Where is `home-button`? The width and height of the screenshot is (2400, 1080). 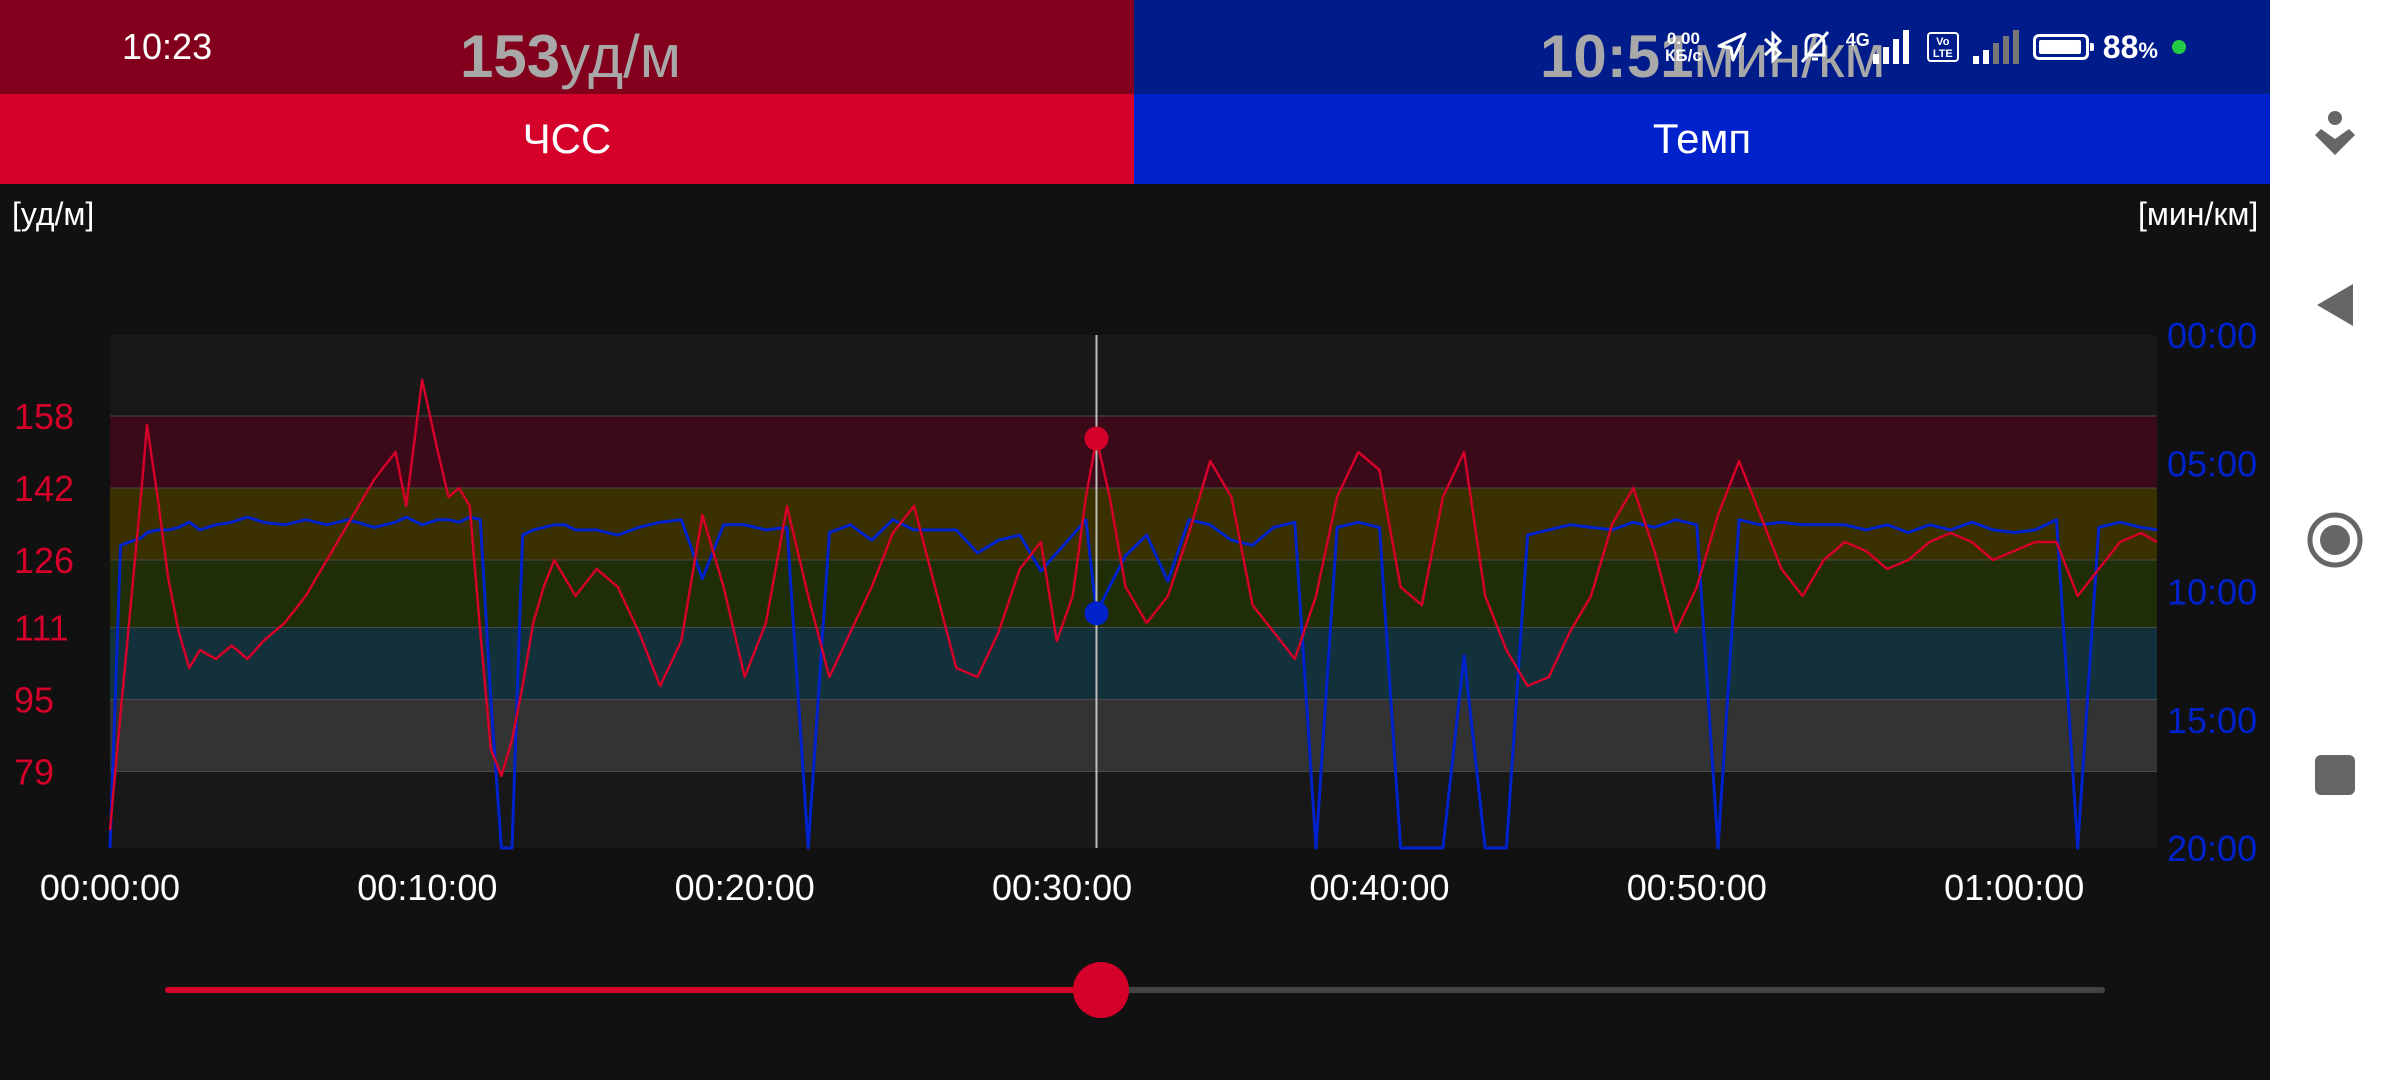
home-button is located at coordinates (2335, 540).